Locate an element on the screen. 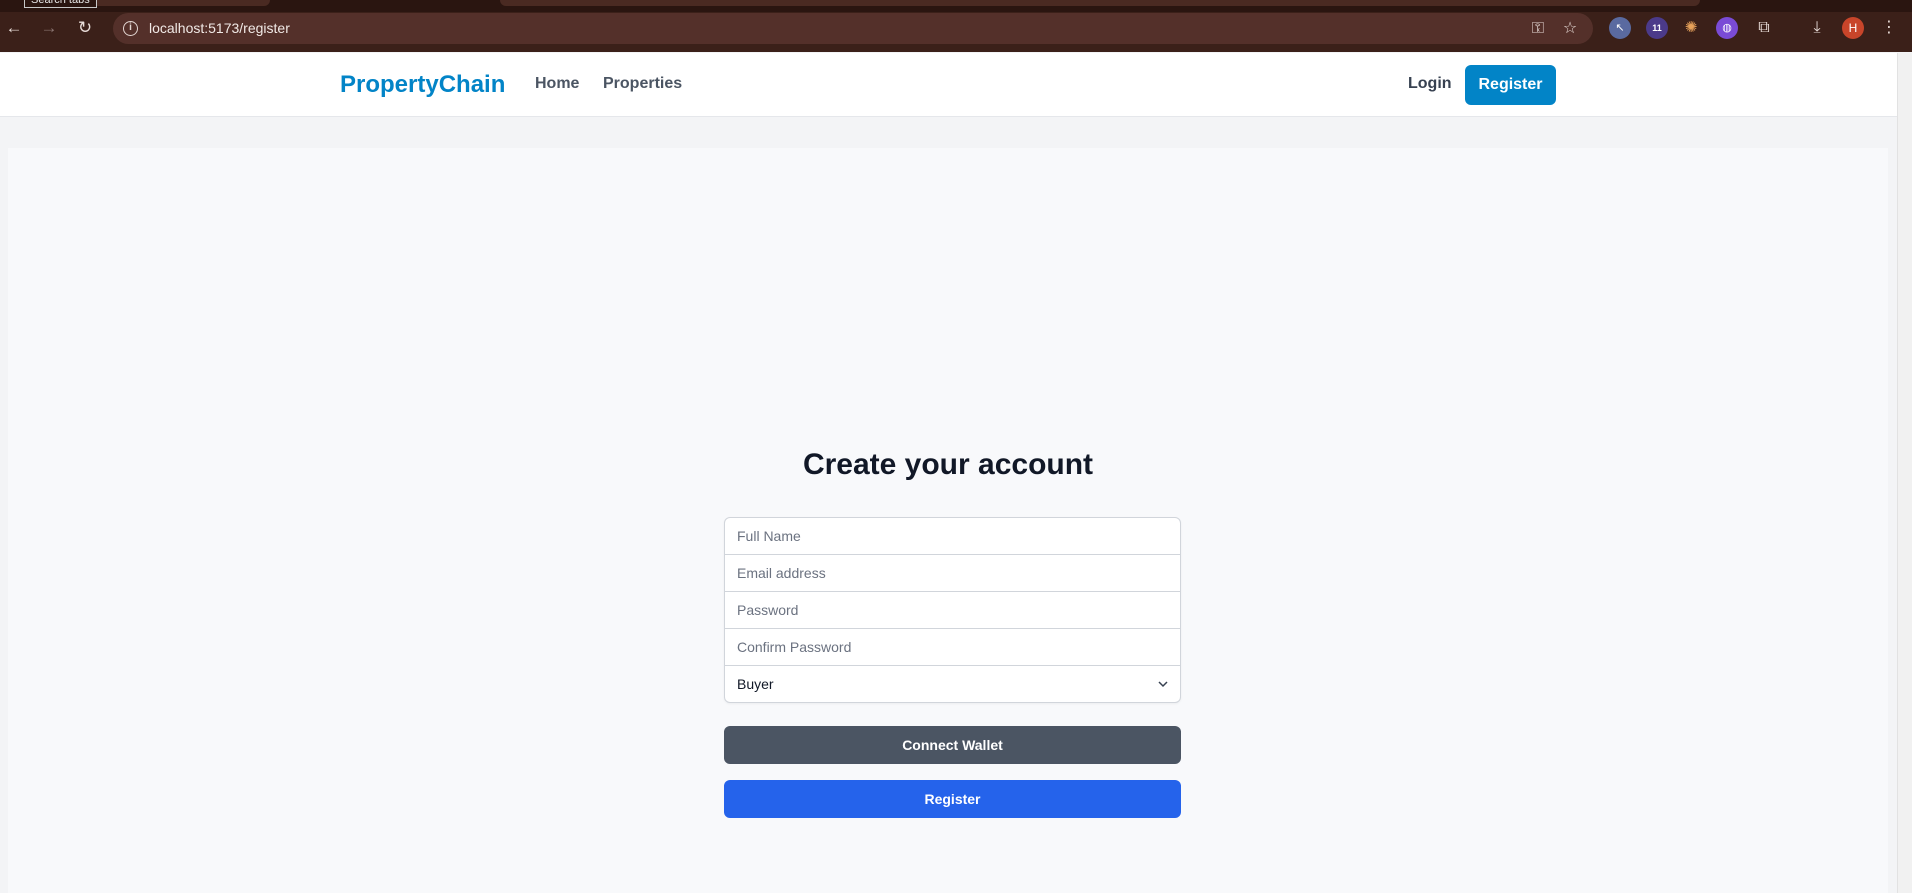  reload-icon: ↻ is located at coordinates (85, 28).